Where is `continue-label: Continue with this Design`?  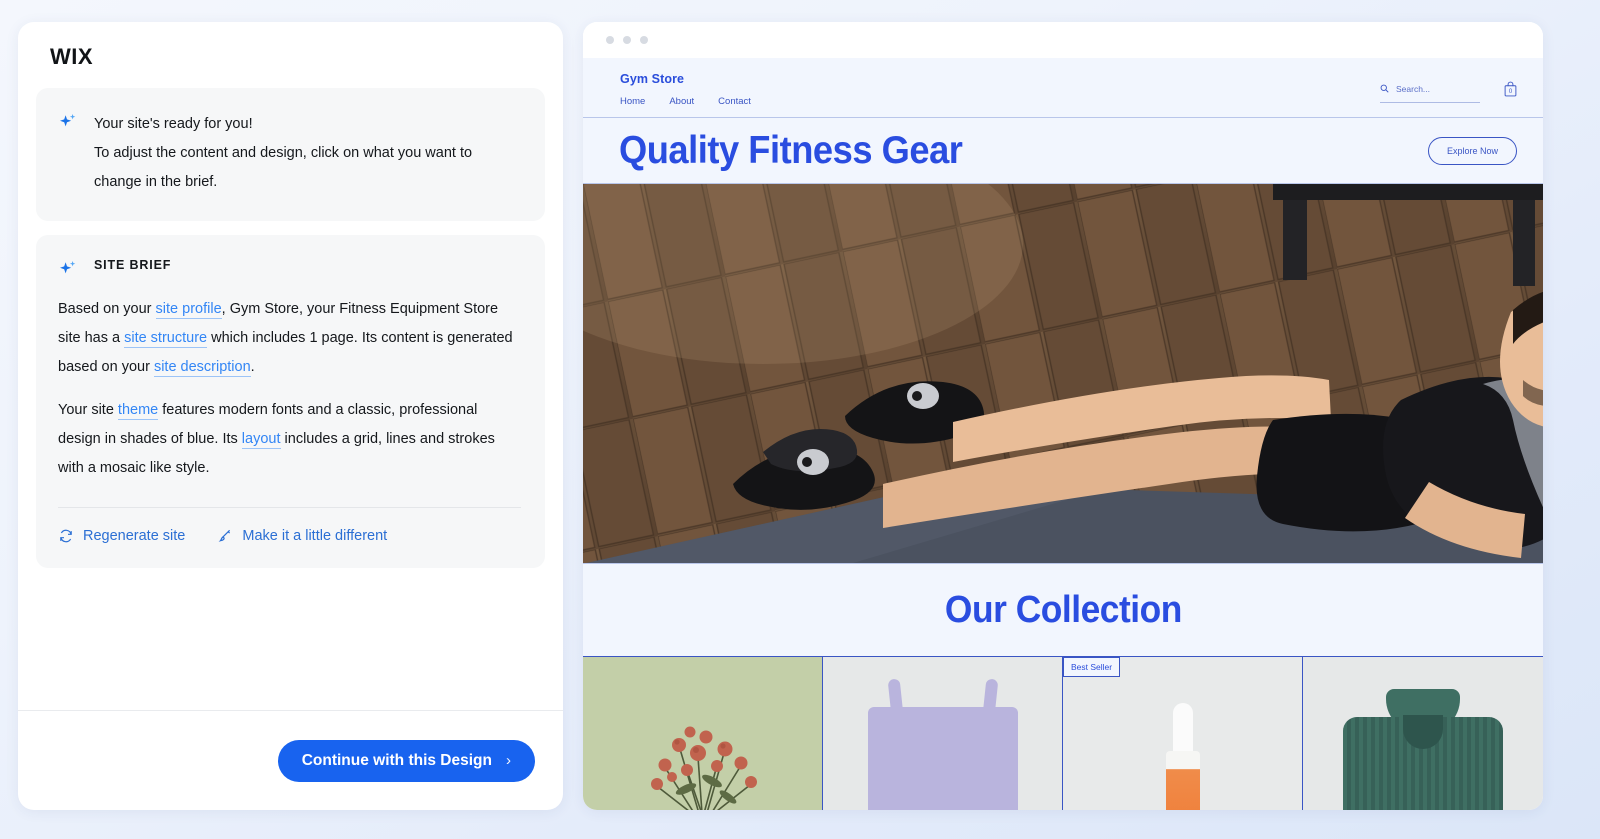
continue-label: Continue with this Design is located at coordinates (396, 760).